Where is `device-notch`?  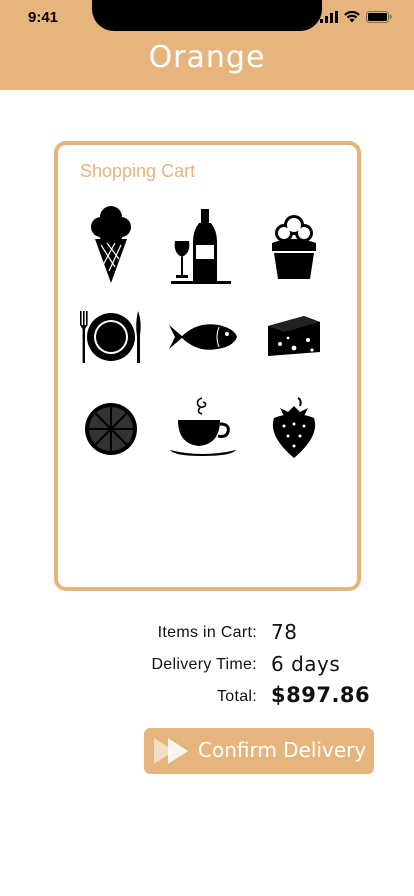 device-notch is located at coordinates (207, 15).